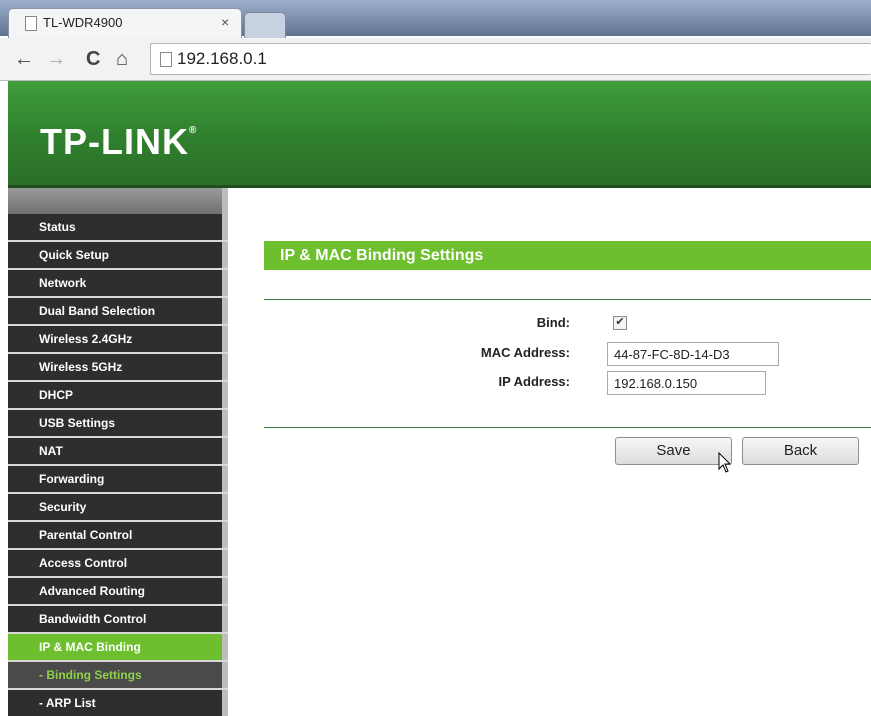 This screenshot has height=716, width=871. What do you see at coordinates (567, 427) in the screenshot?
I see `divider-bottom` at bounding box center [567, 427].